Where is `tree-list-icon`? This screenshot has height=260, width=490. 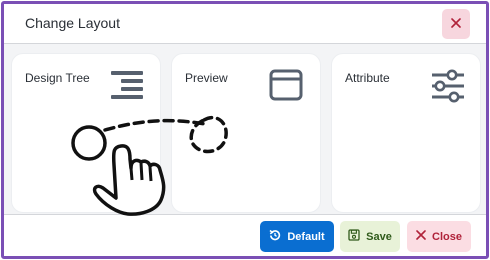 tree-list-icon is located at coordinates (127, 88).